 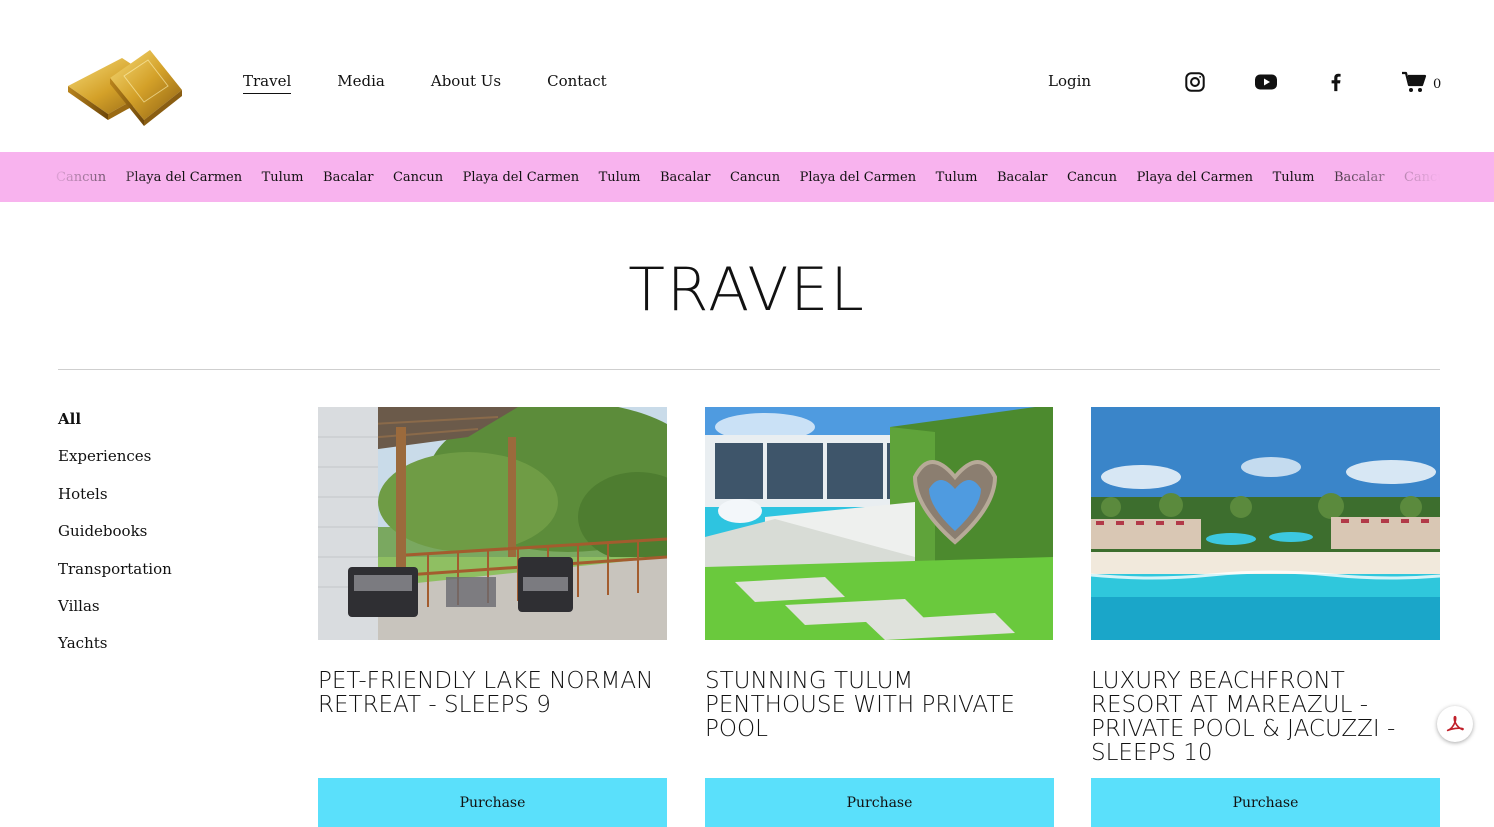 What do you see at coordinates (115, 428) in the screenshot?
I see `category-all: All` at bounding box center [115, 428].